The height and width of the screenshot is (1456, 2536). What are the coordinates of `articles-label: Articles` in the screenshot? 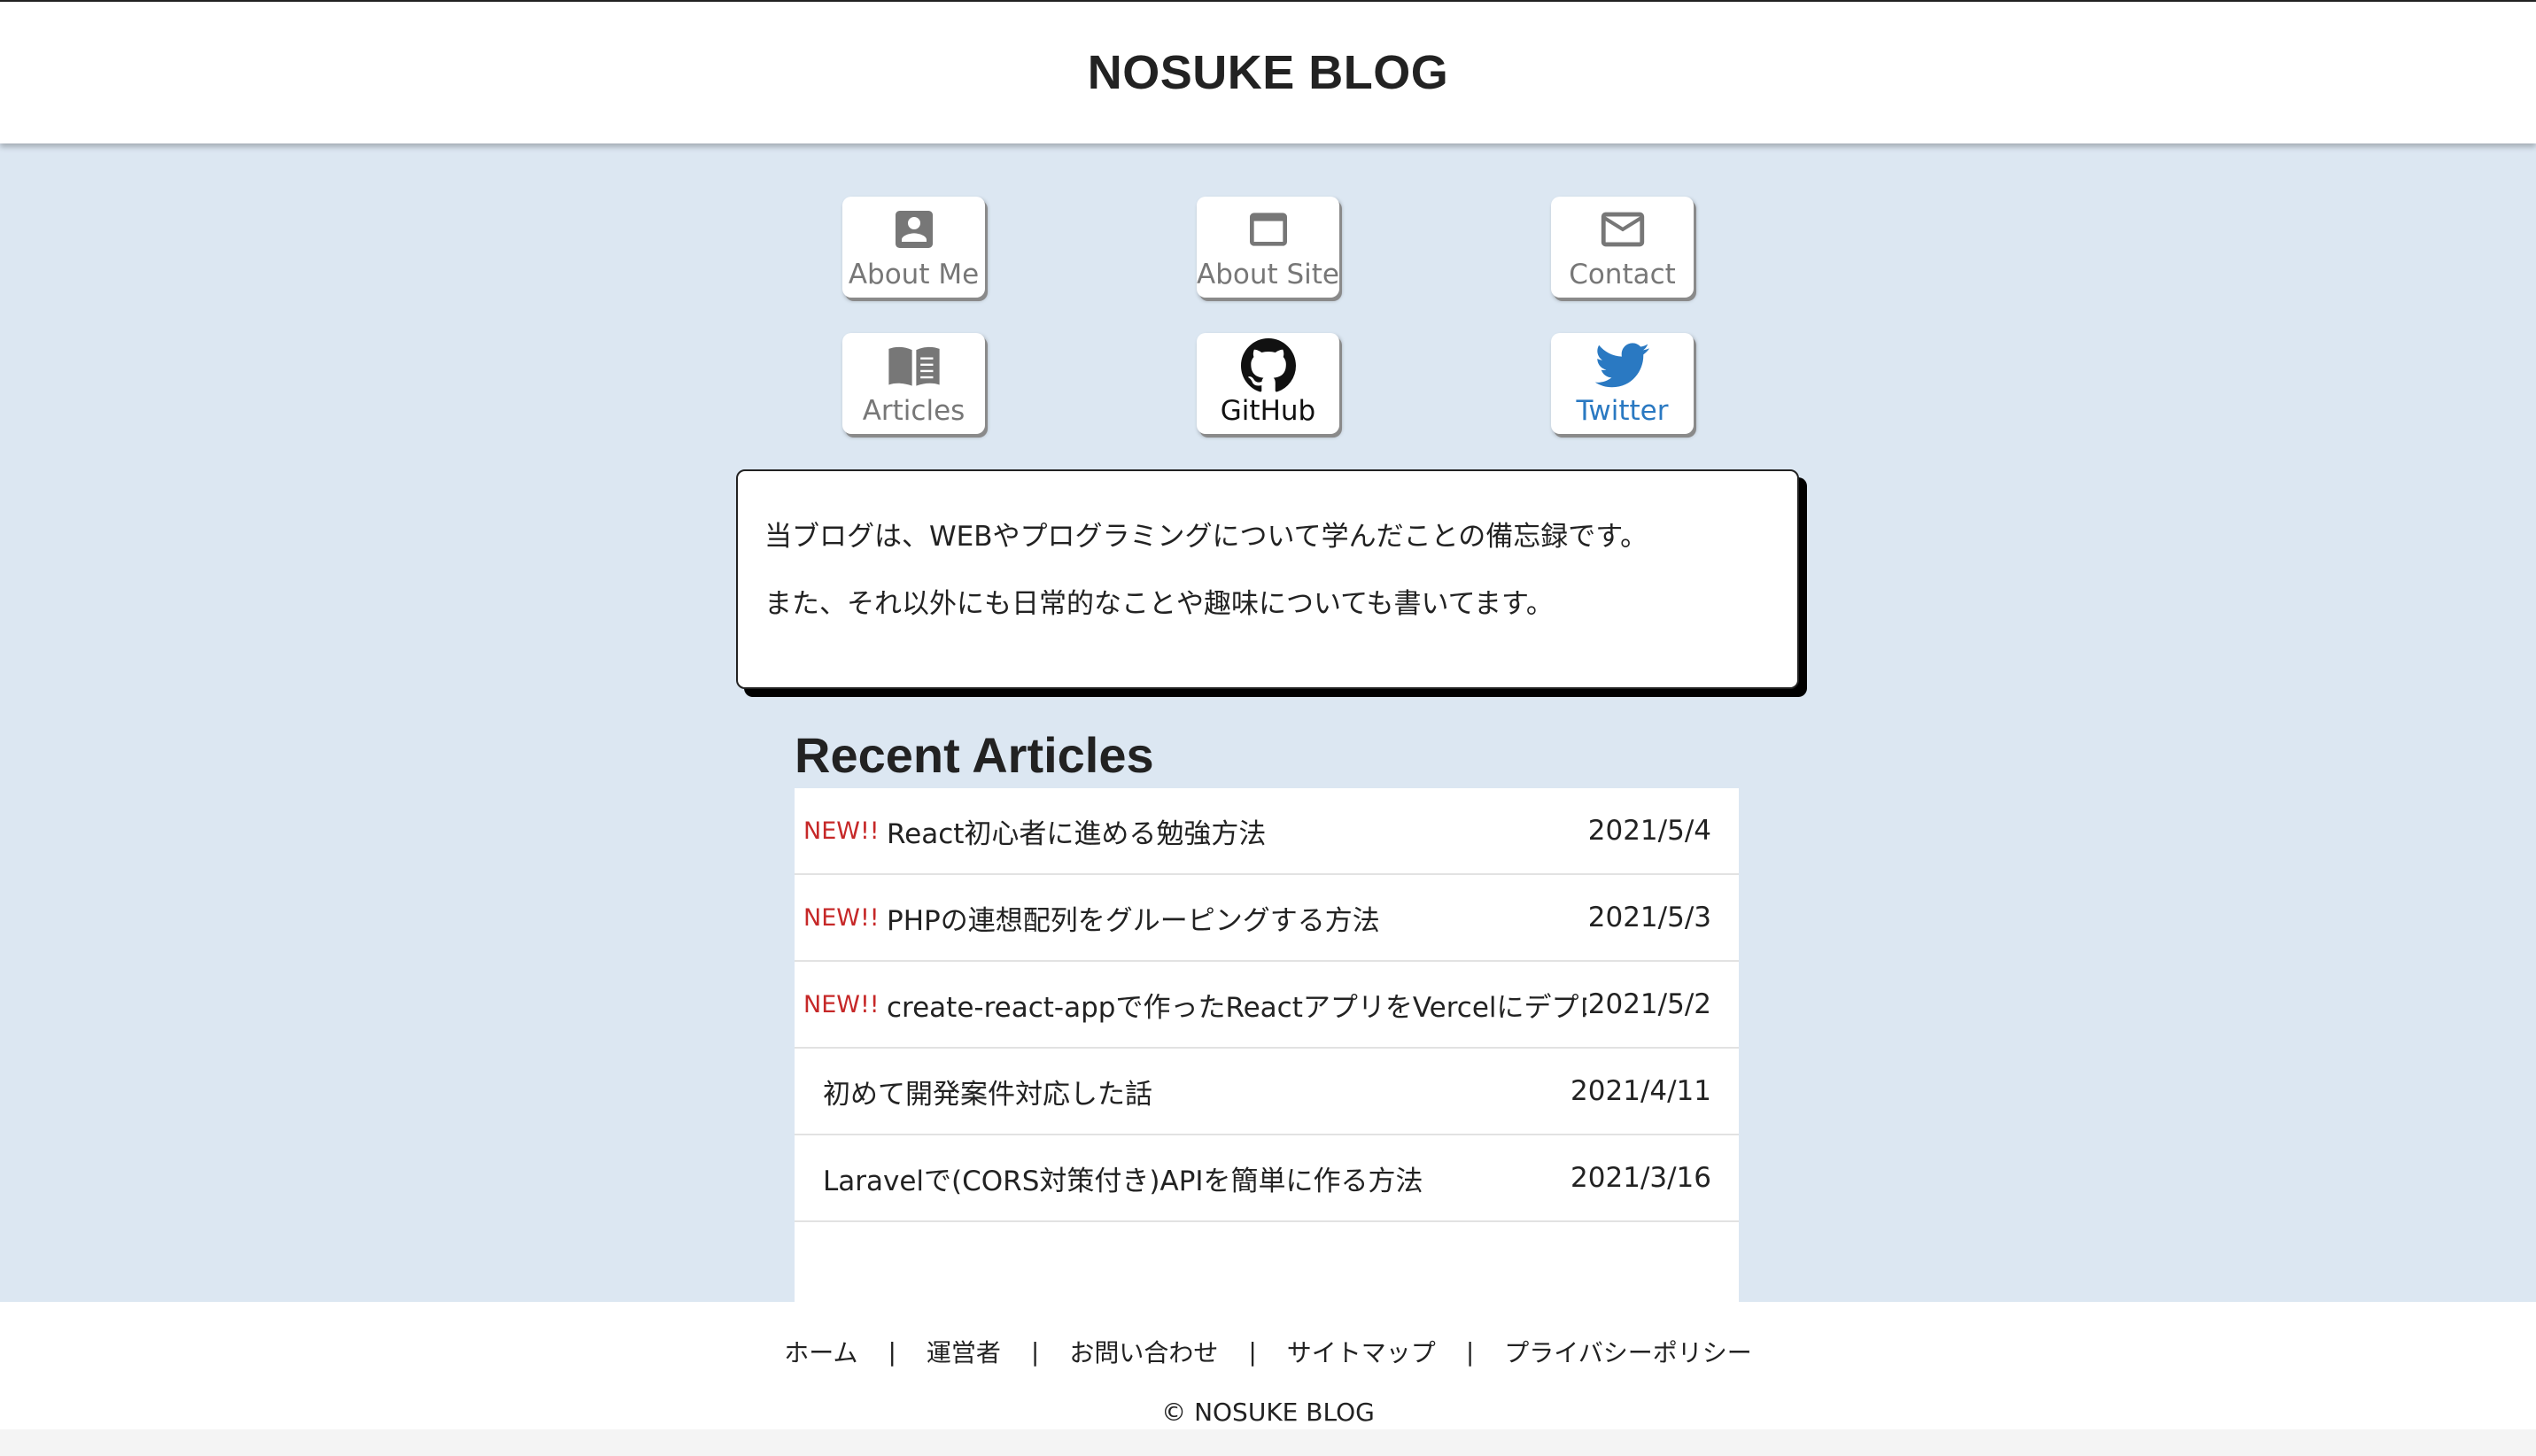 It's located at (914, 411).